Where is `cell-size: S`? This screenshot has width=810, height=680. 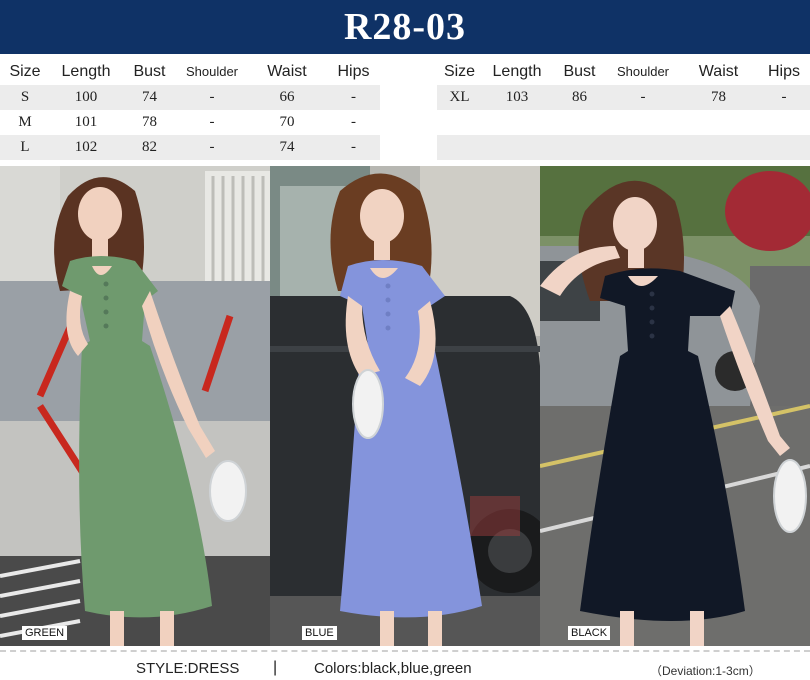
cell-size: S is located at coordinates (25, 97).